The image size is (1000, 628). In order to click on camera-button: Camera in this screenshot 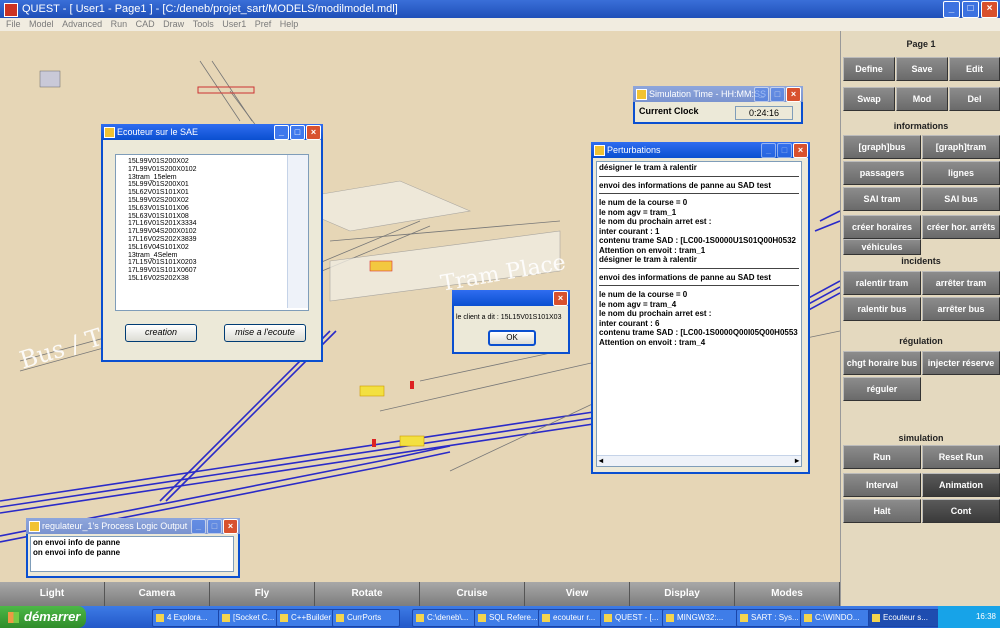, I will do `click(157, 594)`.